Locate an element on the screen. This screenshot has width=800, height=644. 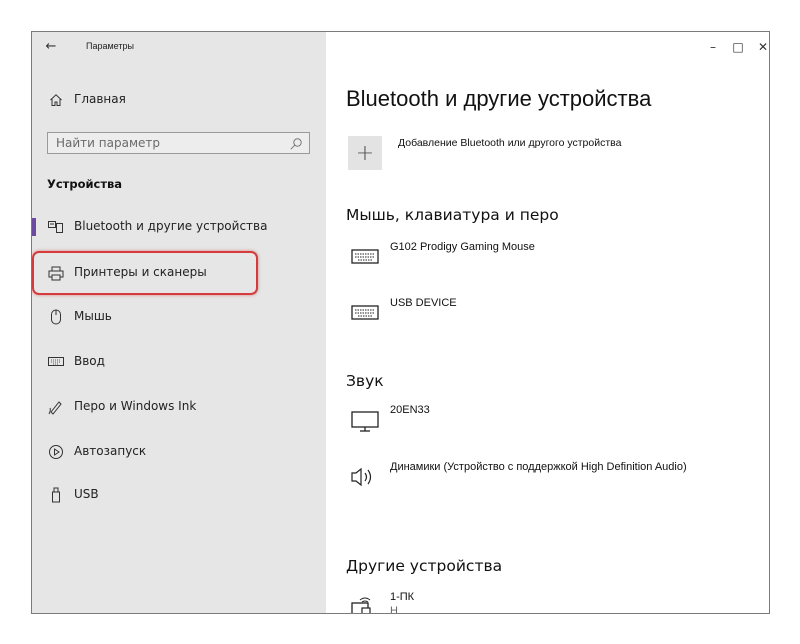
device-name: 20EN33 is located at coordinates (410, 410).